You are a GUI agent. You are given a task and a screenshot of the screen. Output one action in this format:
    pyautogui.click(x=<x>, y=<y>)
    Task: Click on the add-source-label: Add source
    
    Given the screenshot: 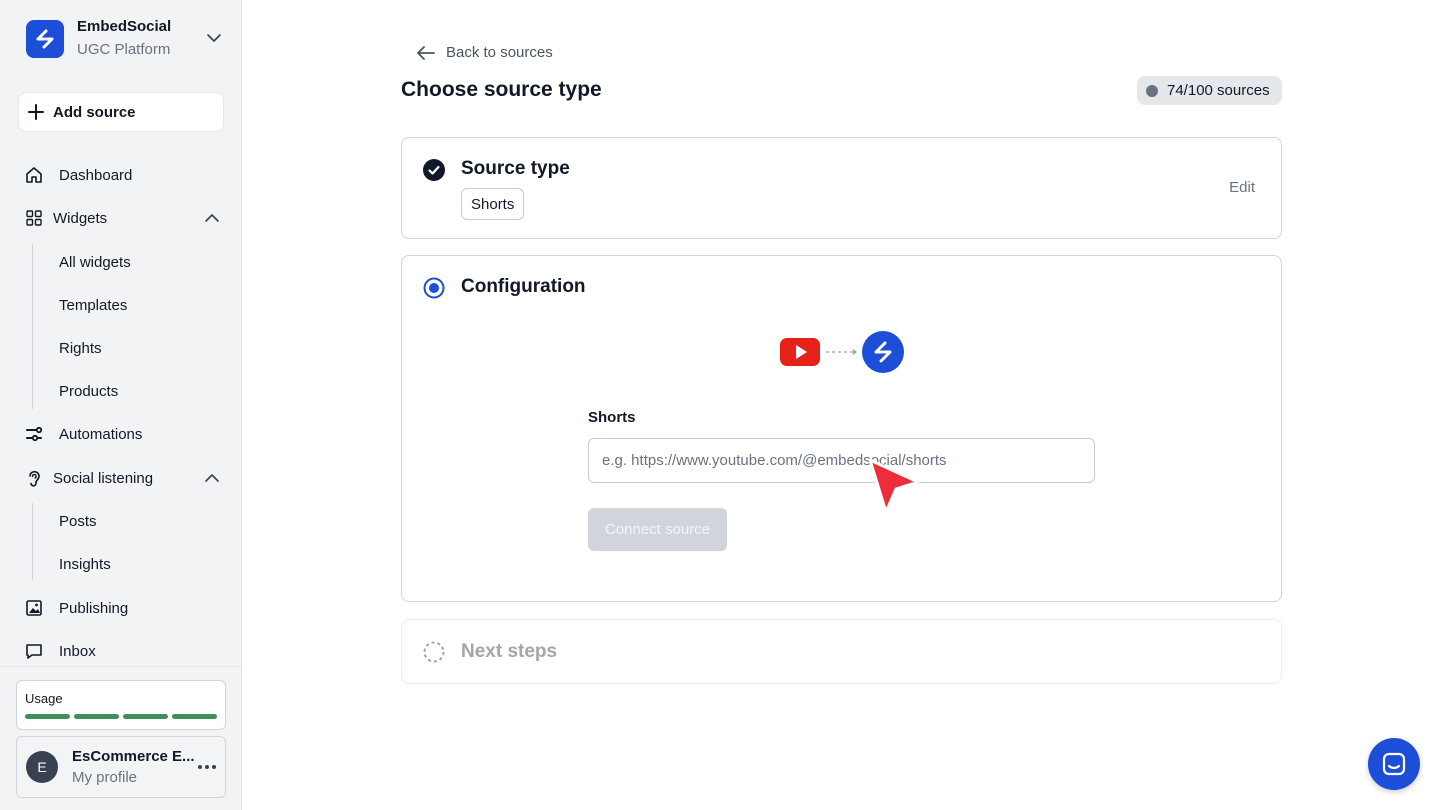 What is the action you would take?
    pyautogui.click(x=94, y=112)
    